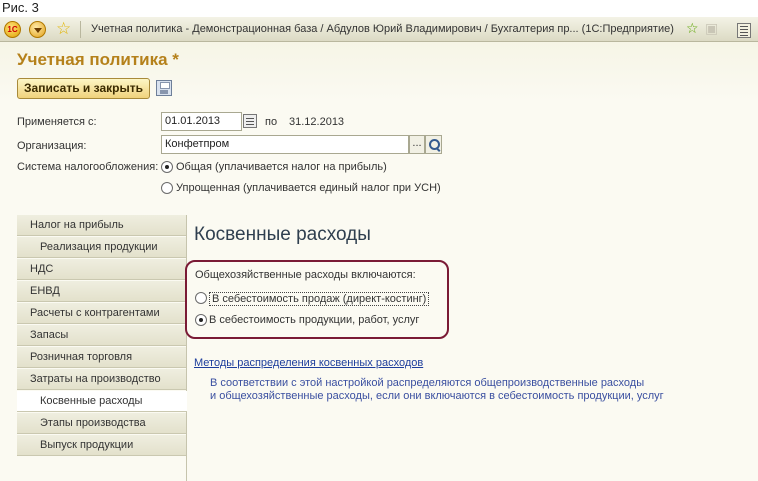  What do you see at coordinates (285, 144) in the screenshot?
I see `organization-input: Конфетпром` at bounding box center [285, 144].